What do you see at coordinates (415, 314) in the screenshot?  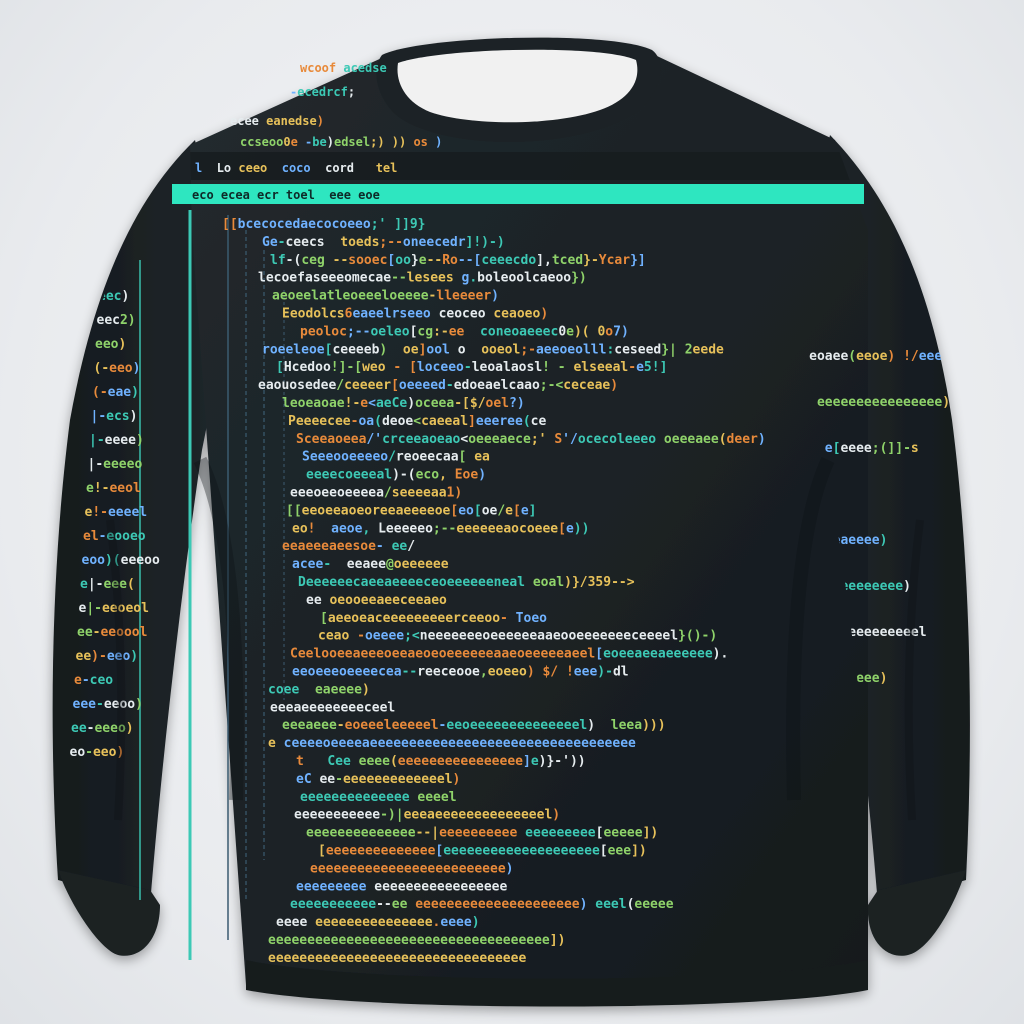 I see `editor-code-line: Eeodolcs6eaeelrseeo ceoceo ceaoeo)` at bounding box center [415, 314].